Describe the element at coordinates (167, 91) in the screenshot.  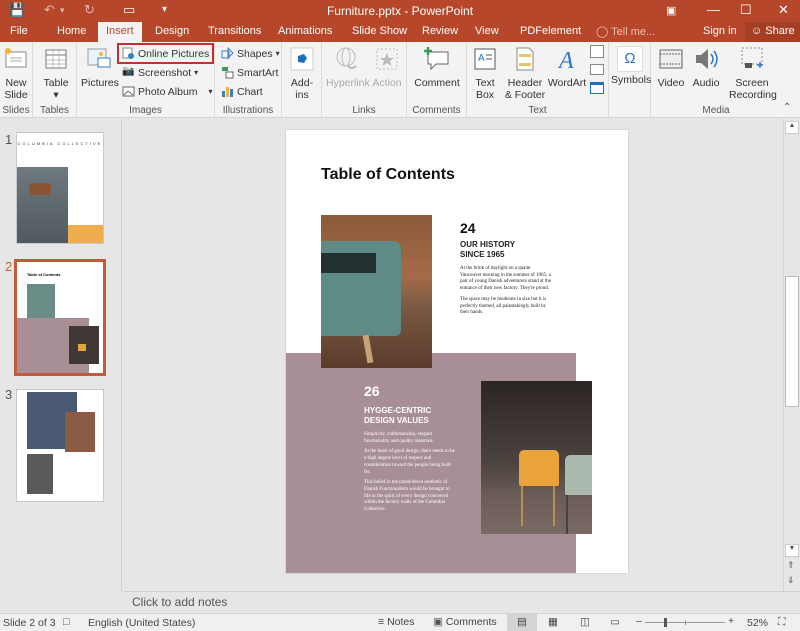
I see `photo-album-button: Photo Album ▾` at that location.